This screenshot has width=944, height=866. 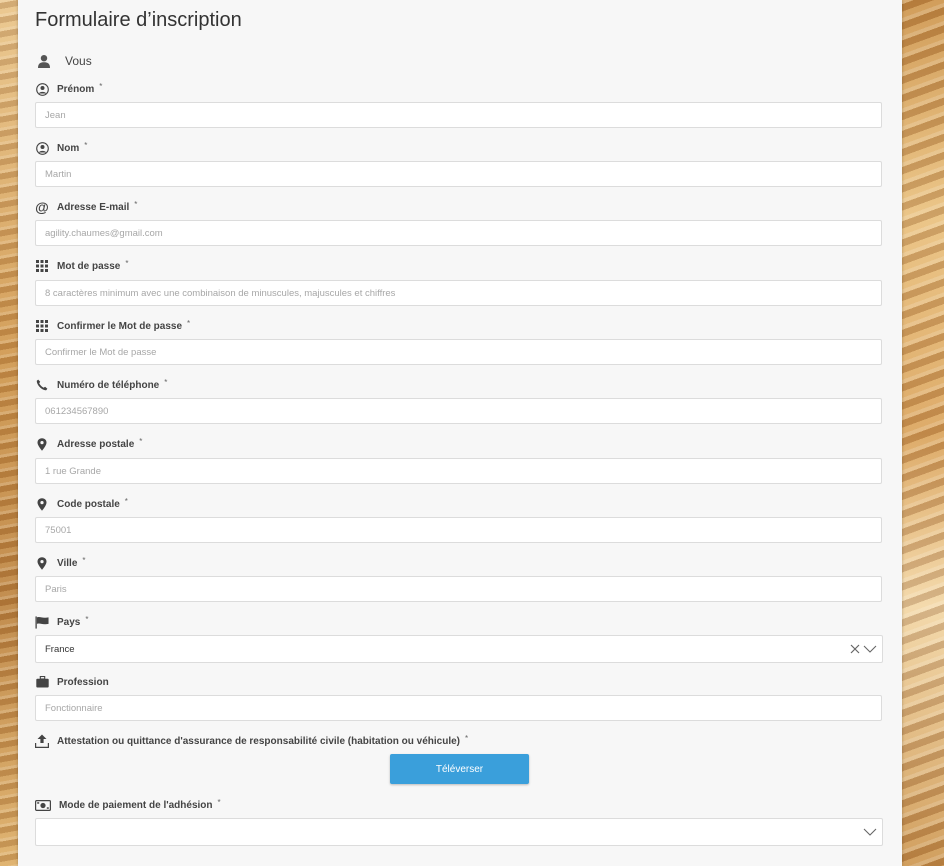 What do you see at coordinates (459, 769) in the screenshot?
I see `upload-button: Téléverser` at bounding box center [459, 769].